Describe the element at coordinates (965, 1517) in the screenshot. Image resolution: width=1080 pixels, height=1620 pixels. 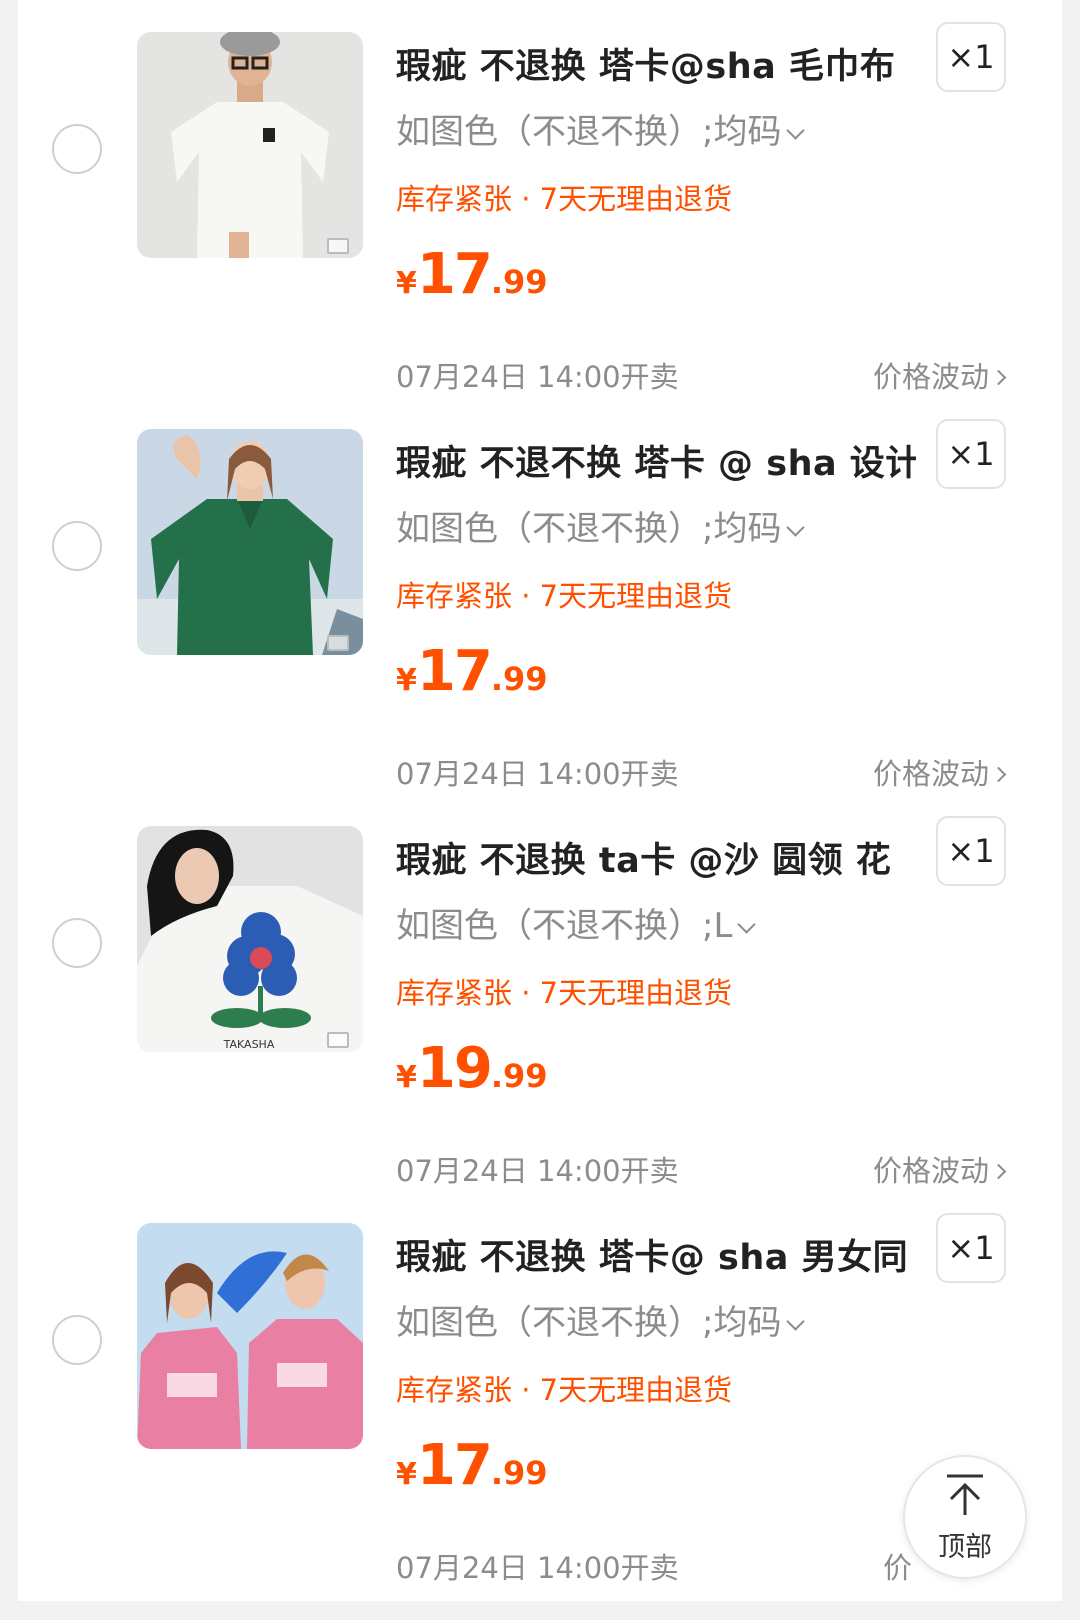
I see `back-to-top-button: 顶部` at that location.